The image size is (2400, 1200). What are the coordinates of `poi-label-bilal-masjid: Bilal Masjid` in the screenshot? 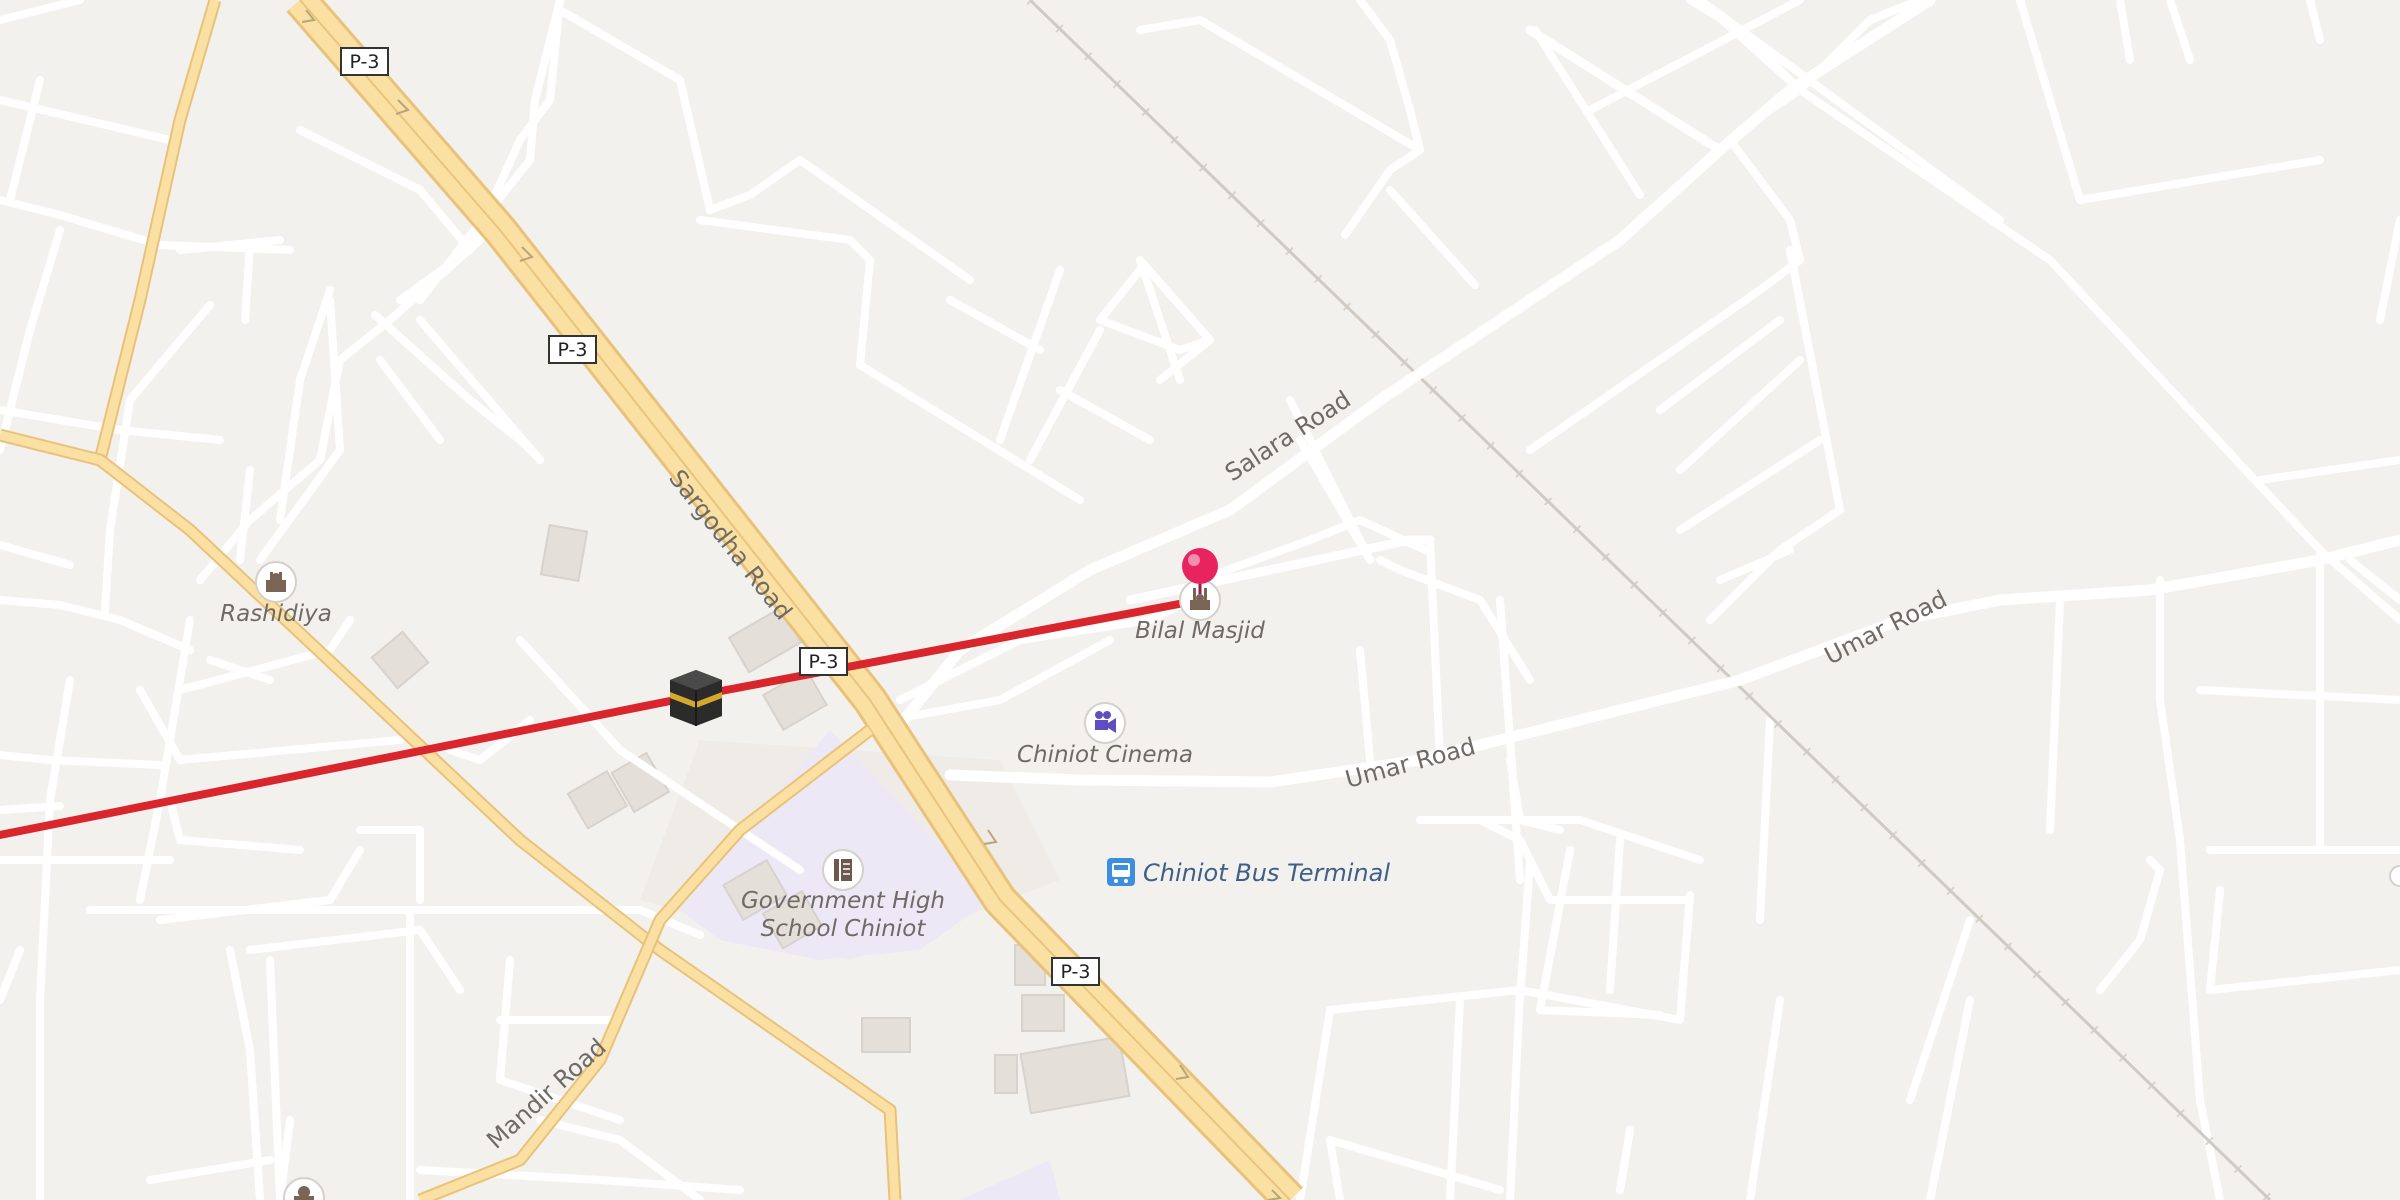 It's located at (1200, 631).